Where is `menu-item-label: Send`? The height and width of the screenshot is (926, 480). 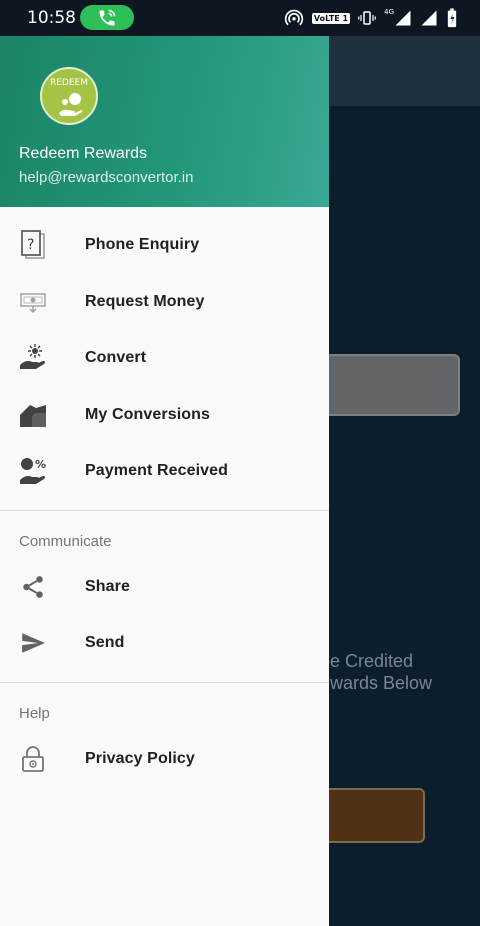 menu-item-label: Send is located at coordinates (105, 643).